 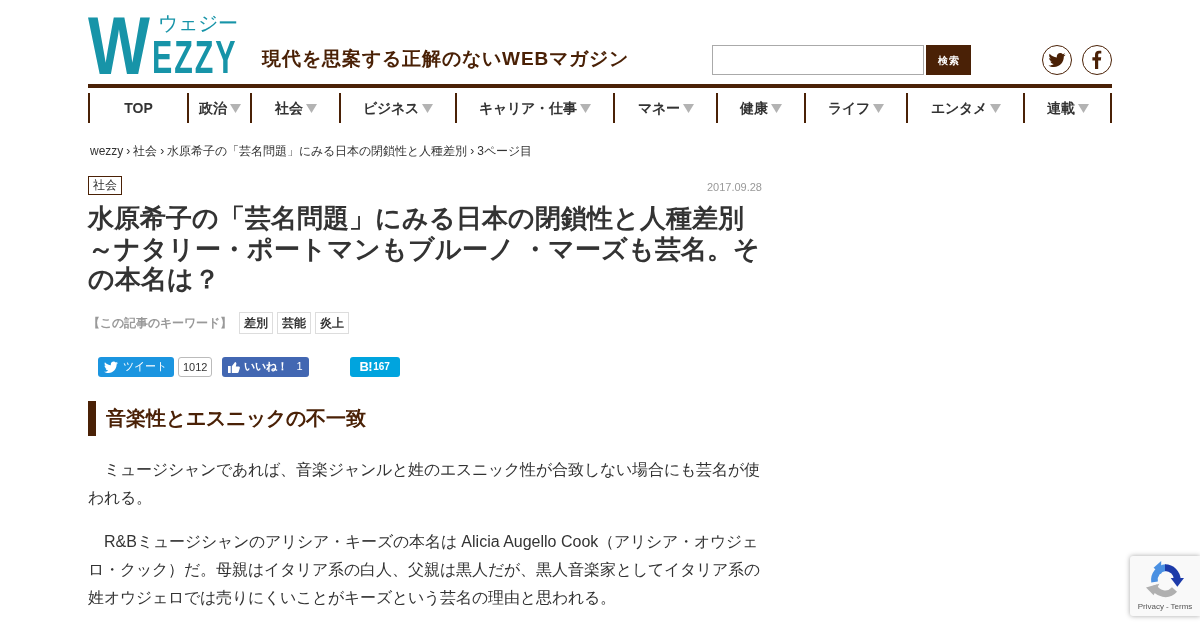 What do you see at coordinates (664, 108) in the screenshot?
I see `nav-item: マネー` at bounding box center [664, 108].